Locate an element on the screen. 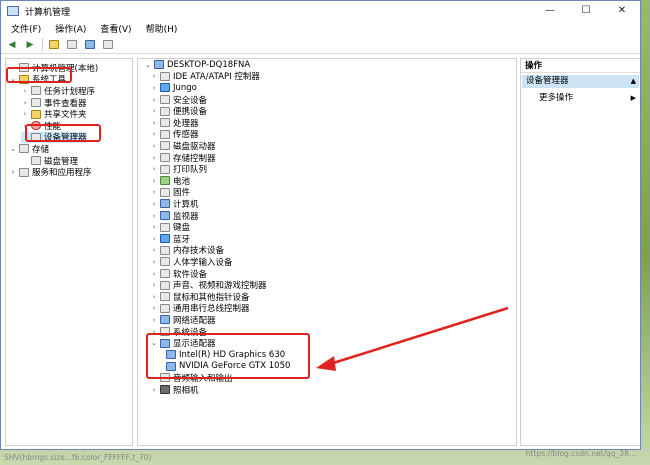 This screenshot has height=465, width=650. arrow-head is located at coordinates (326, 363).